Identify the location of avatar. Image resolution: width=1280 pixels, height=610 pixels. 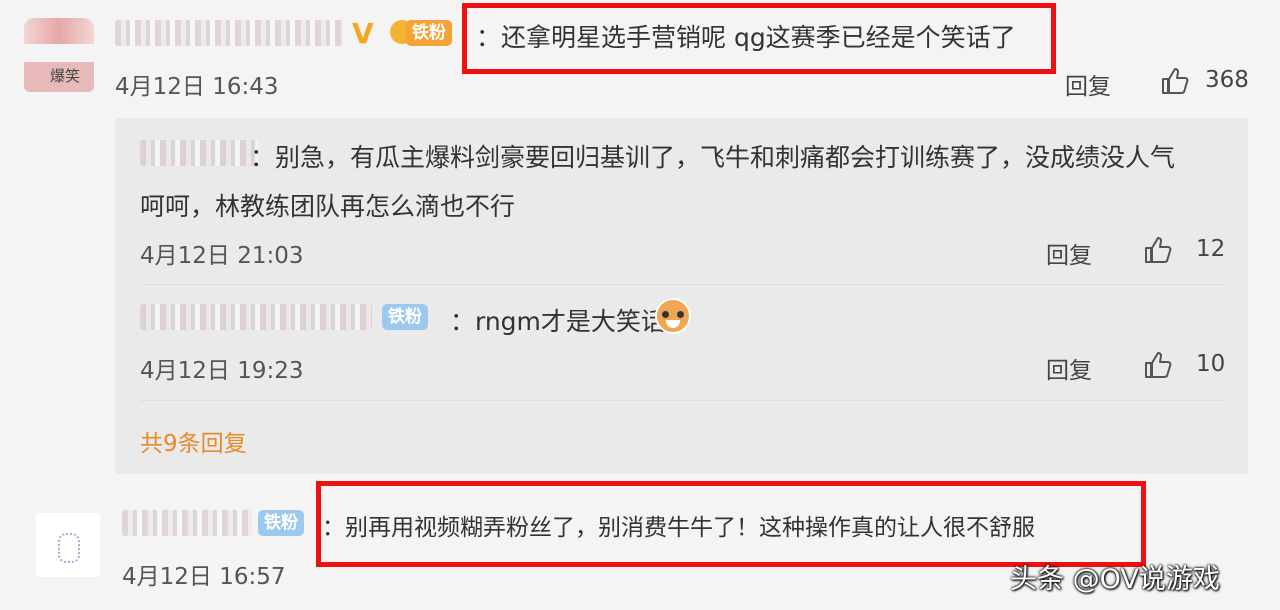
(68, 545).